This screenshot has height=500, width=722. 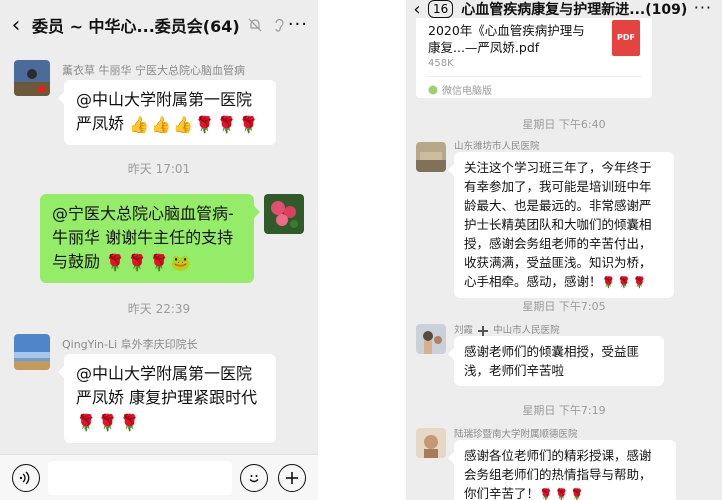 I want to click on message-text: 感谢老师们的倾囊相授，受益匪 浅，老师们辛苦啦, so click(x=552, y=361).